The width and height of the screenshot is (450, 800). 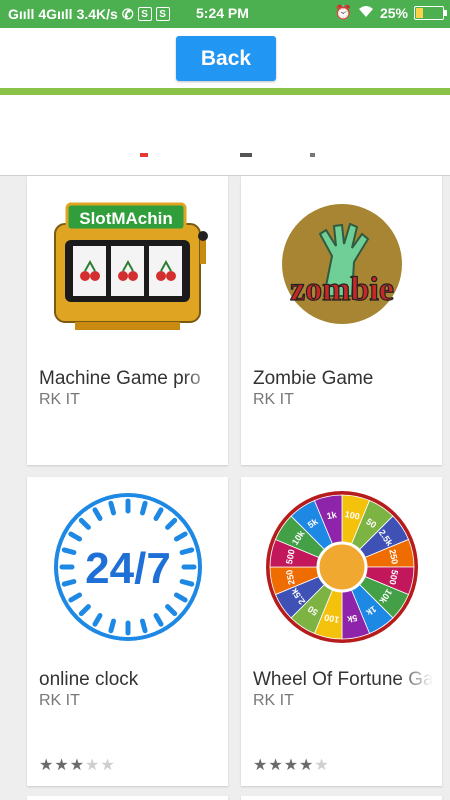 I want to click on accent-divider, so click(x=225, y=91).